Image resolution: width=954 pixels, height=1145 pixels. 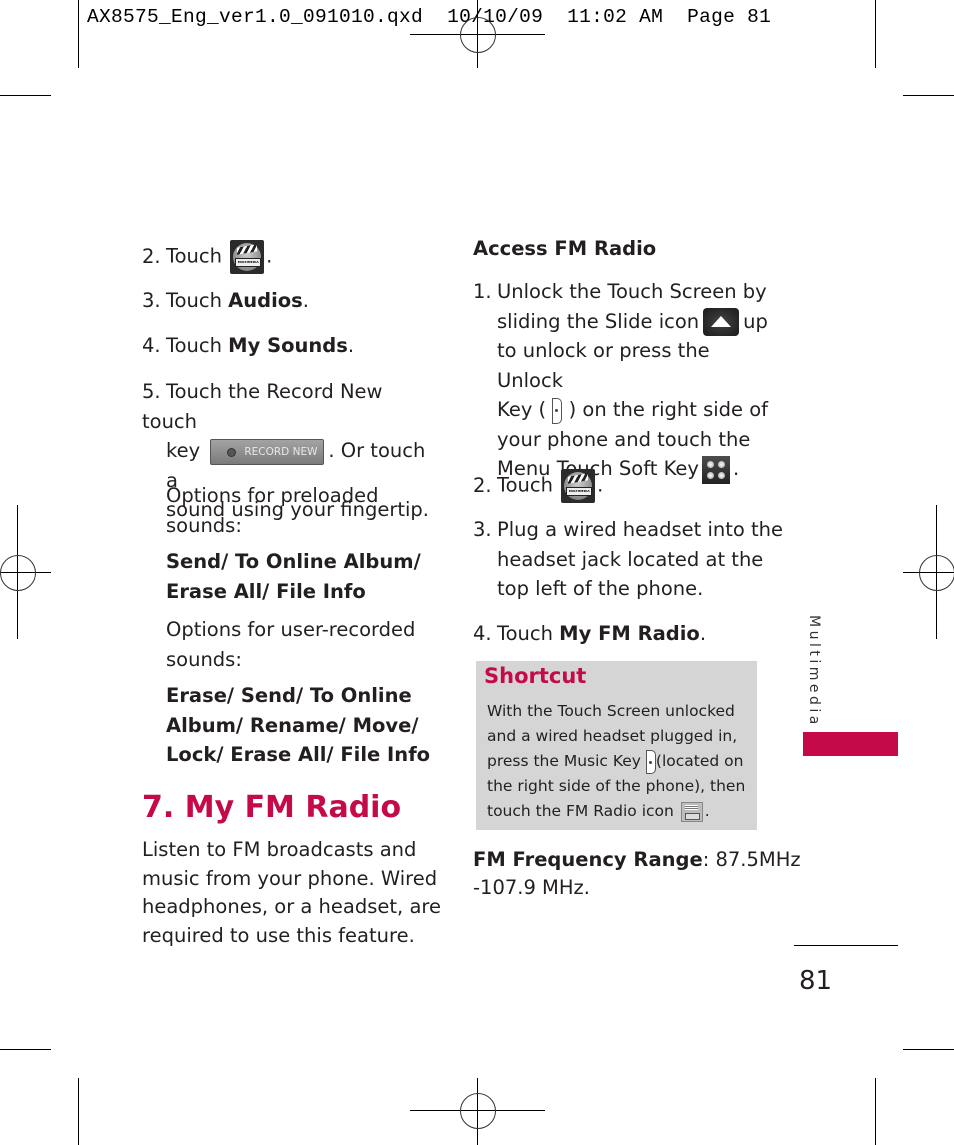 I want to click on slug-date: 10/10/09, so click(x=495, y=17).